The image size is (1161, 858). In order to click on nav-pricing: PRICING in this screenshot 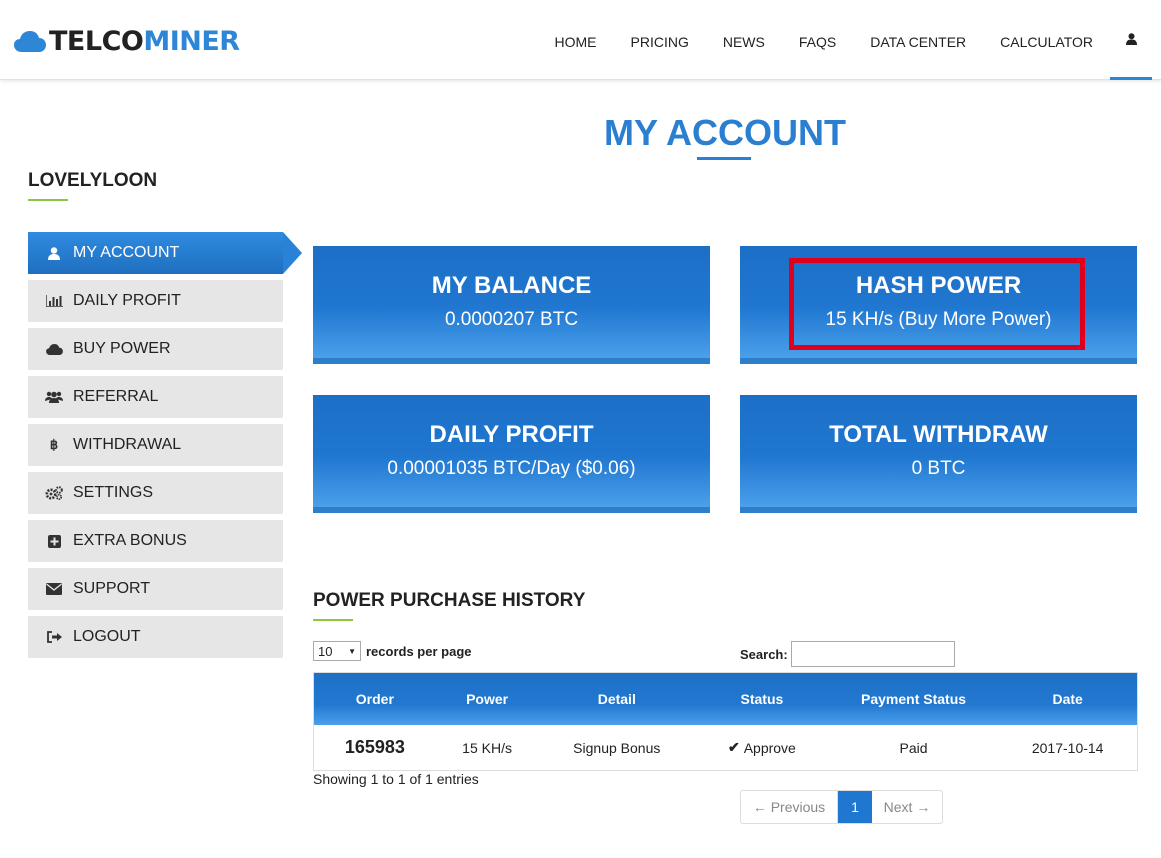, I will do `click(660, 40)`.